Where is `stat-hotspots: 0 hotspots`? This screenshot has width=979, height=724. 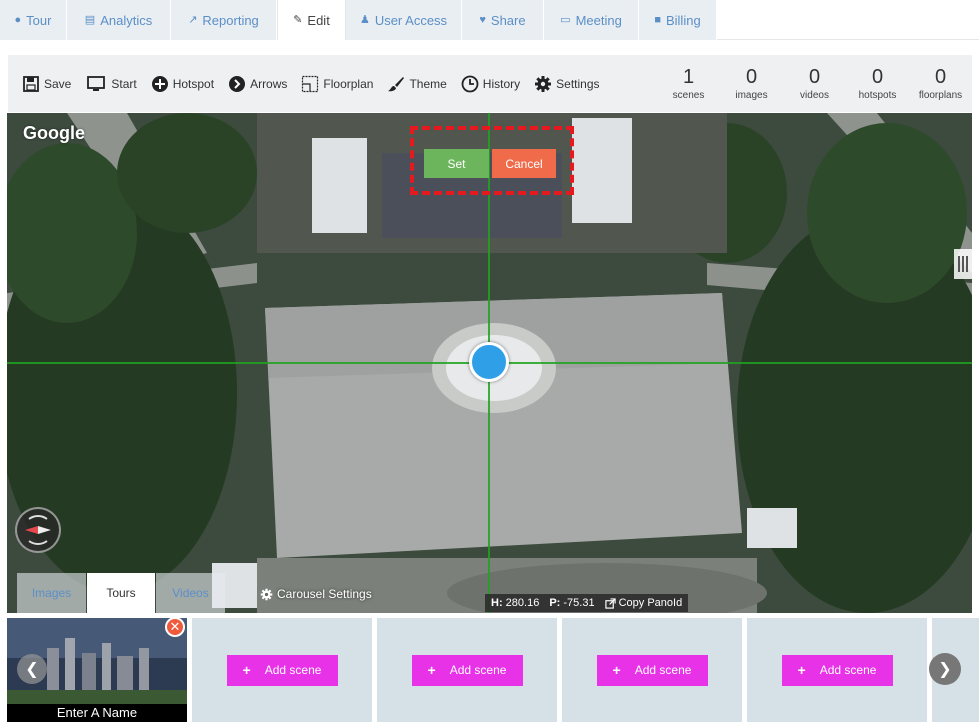 stat-hotspots: 0 hotspots is located at coordinates (877, 83).